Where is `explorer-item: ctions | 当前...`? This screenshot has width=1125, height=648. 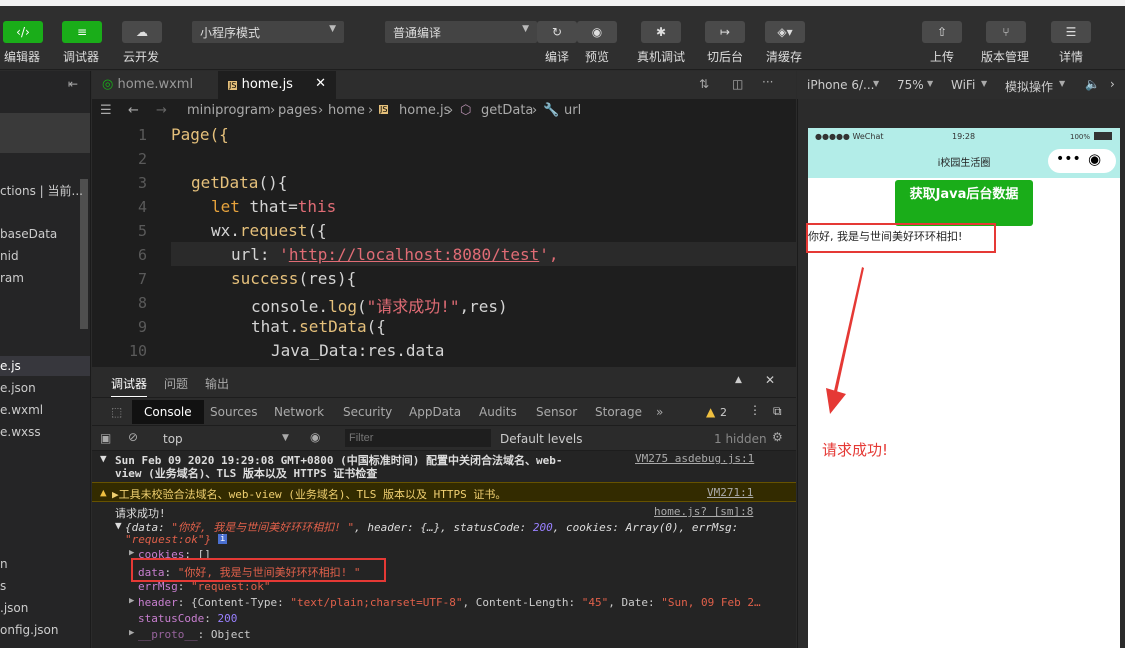
explorer-item: ctions | 当前... is located at coordinates (41, 190).